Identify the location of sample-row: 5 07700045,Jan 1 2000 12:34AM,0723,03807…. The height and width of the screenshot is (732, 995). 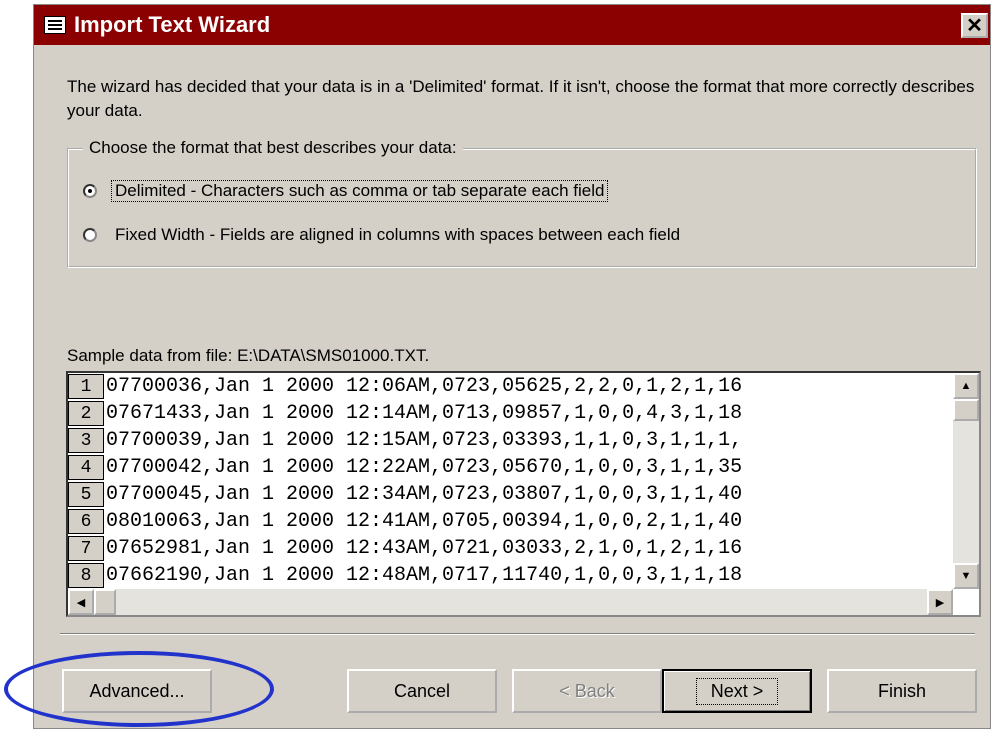
(510, 494).